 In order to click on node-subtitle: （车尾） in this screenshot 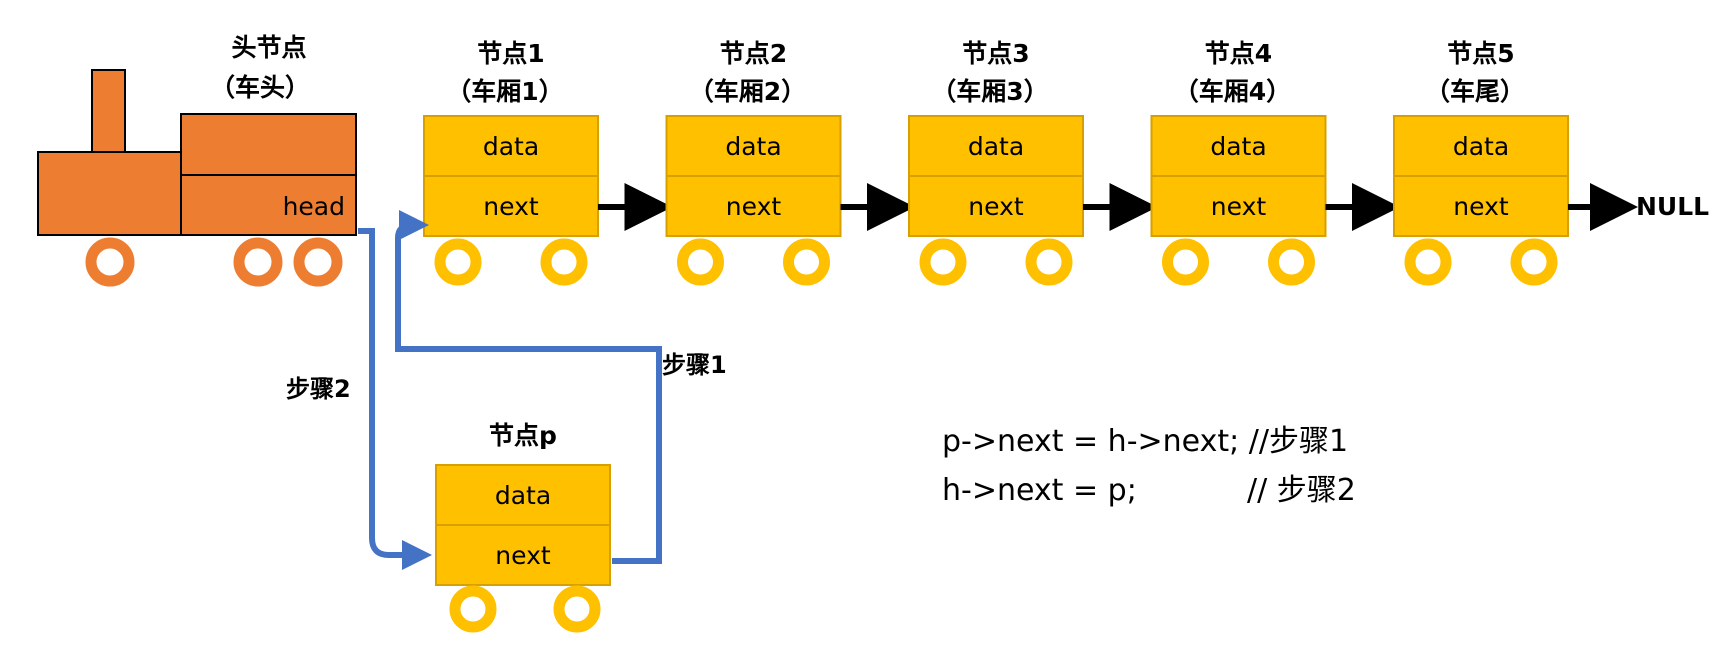, I will do `click(1475, 91)`.